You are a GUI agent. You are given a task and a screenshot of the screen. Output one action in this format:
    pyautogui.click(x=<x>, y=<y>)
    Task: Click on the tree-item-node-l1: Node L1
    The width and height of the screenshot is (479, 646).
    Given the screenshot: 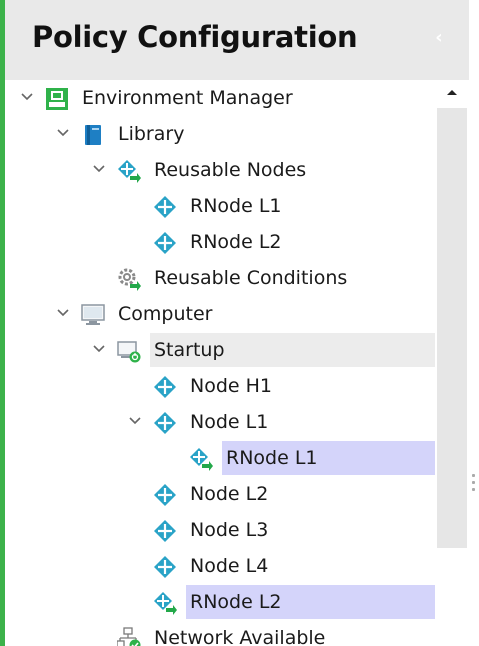 What is the action you would take?
    pyautogui.click(x=220, y=422)
    